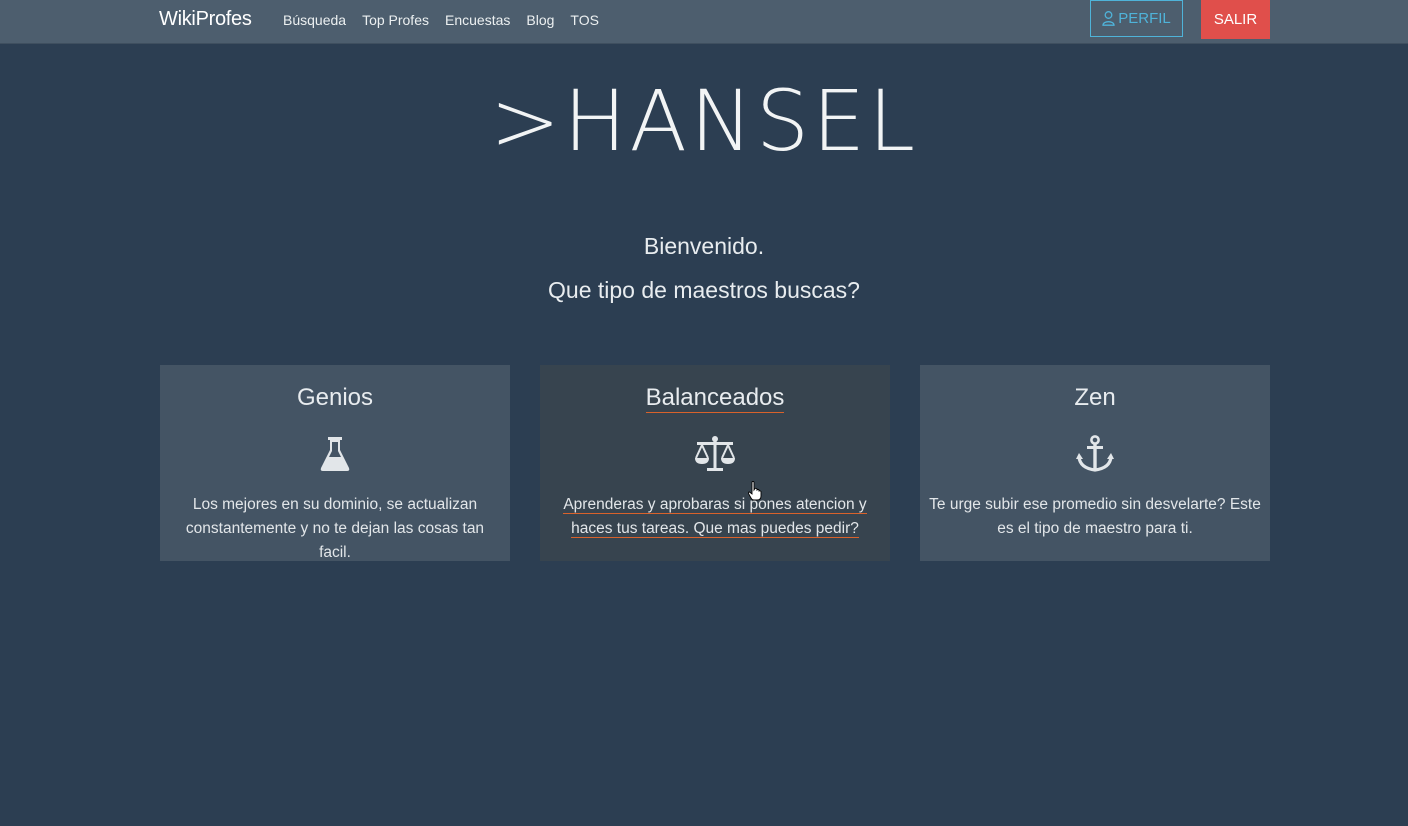 Image resolution: width=1408 pixels, height=826 pixels. I want to click on hand-cursor-icon, so click(755, 491).